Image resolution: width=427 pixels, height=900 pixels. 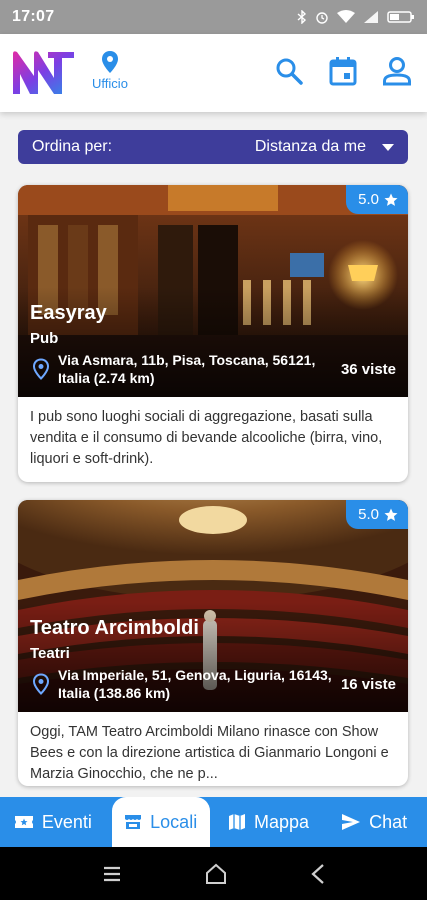 What do you see at coordinates (400, 17) in the screenshot?
I see `battery-icon` at bounding box center [400, 17].